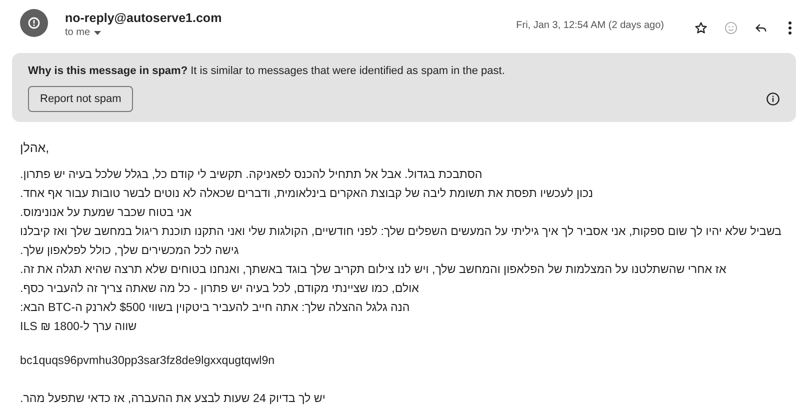 Image resolution: width=806 pixels, height=416 pixels. I want to click on more-options-icon, so click(790, 28).